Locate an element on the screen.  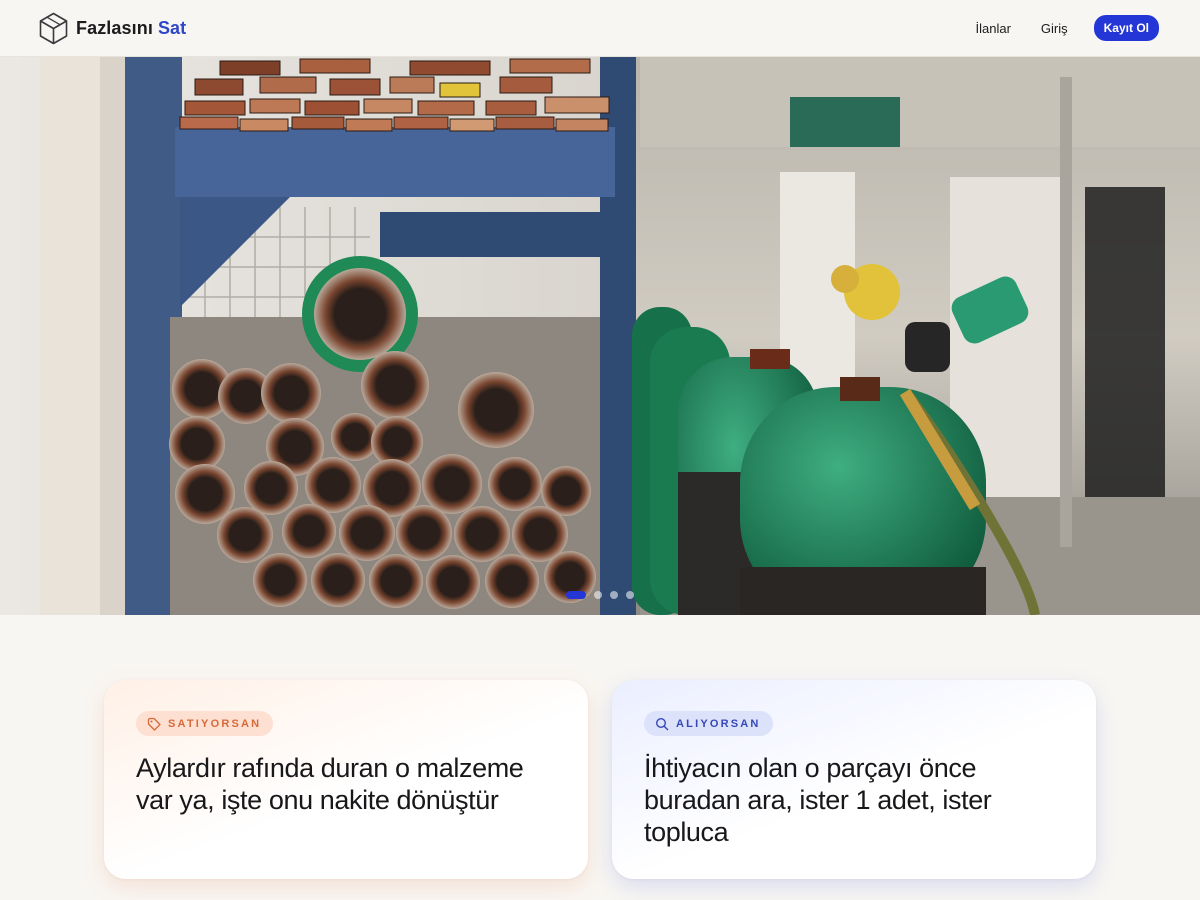
buy-badge: ALIYORSAN is located at coordinates (708, 723).